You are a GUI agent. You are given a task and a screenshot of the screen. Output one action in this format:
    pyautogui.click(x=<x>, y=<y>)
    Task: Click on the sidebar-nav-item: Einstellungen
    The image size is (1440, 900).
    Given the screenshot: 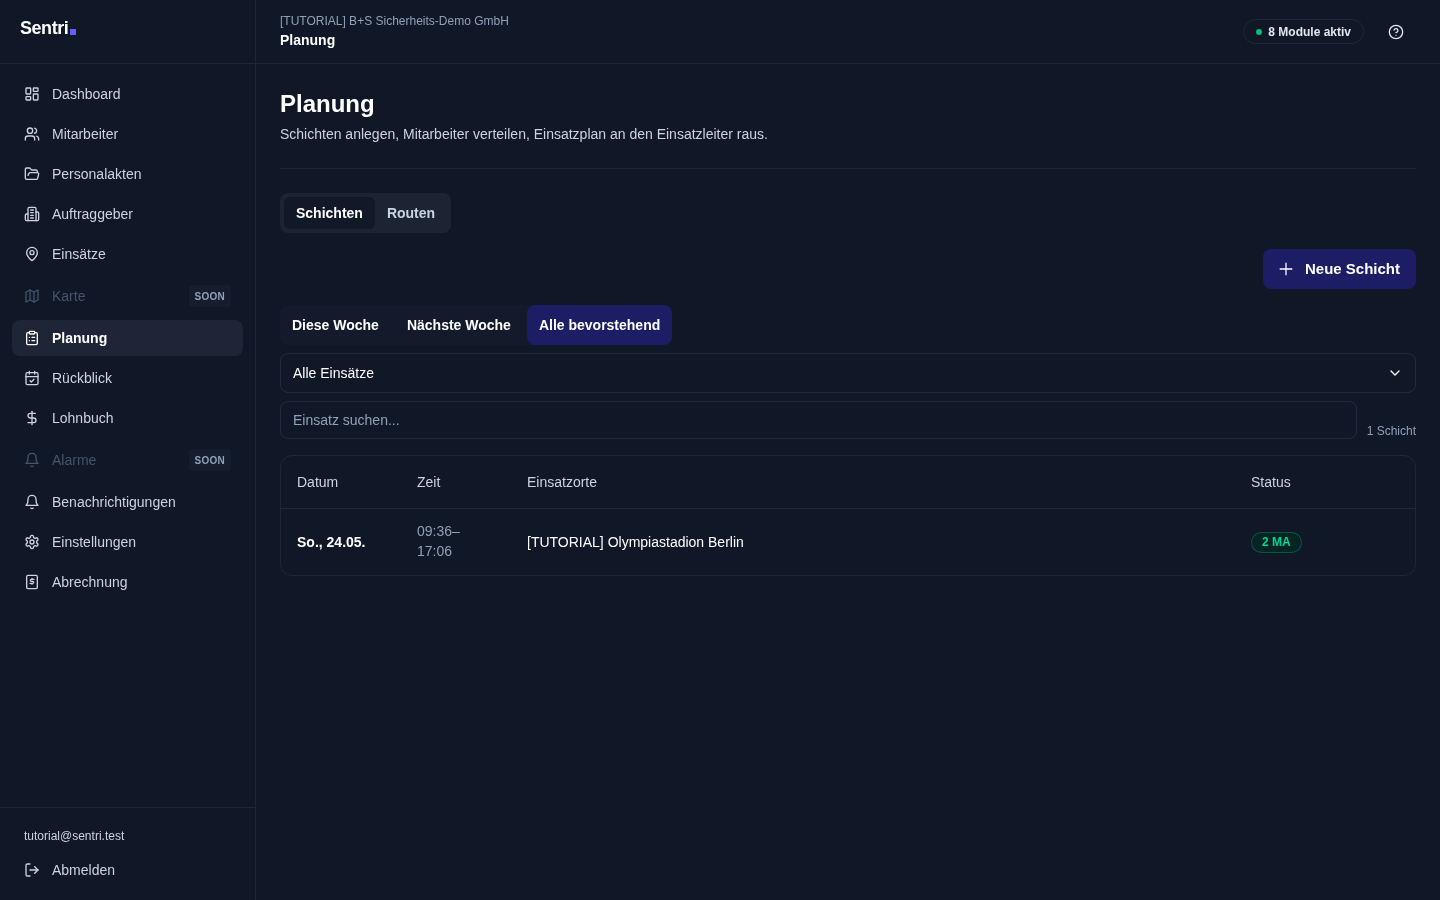 What is the action you would take?
    pyautogui.click(x=127, y=542)
    